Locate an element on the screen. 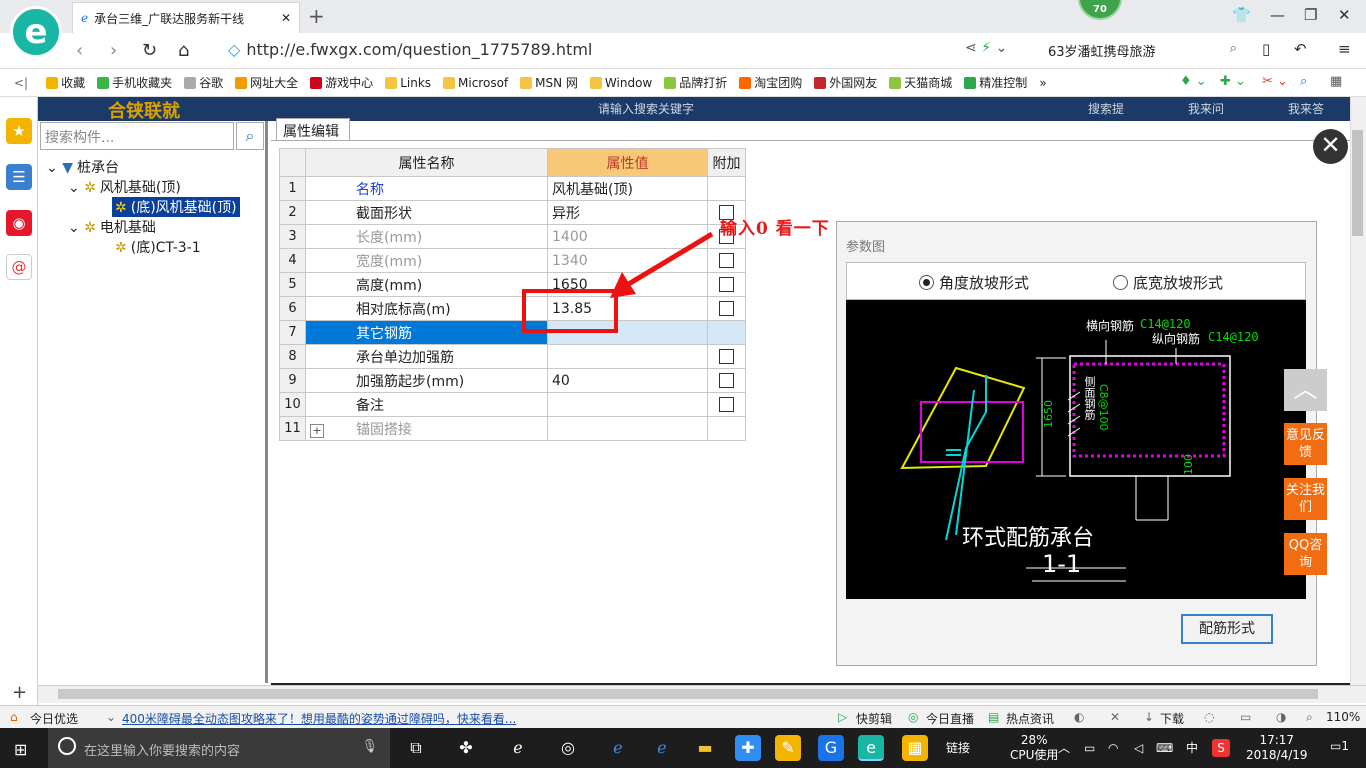 The height and width of the screenshot is (768, 1366). collapse-icon: ⌄ is located at coordinates (76, 228).